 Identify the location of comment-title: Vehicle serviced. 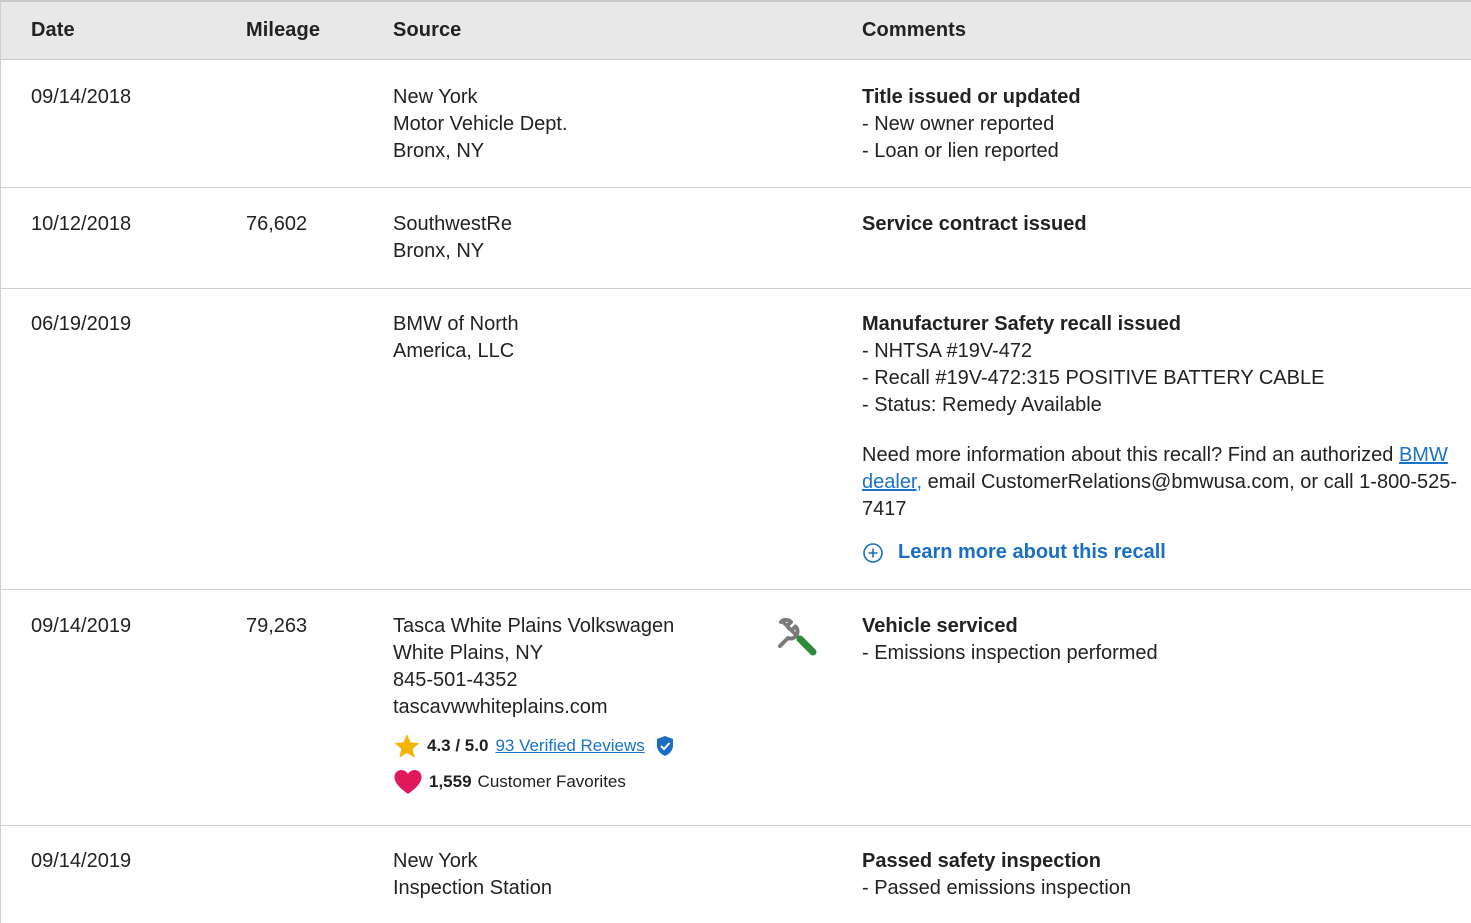
(940, 626).